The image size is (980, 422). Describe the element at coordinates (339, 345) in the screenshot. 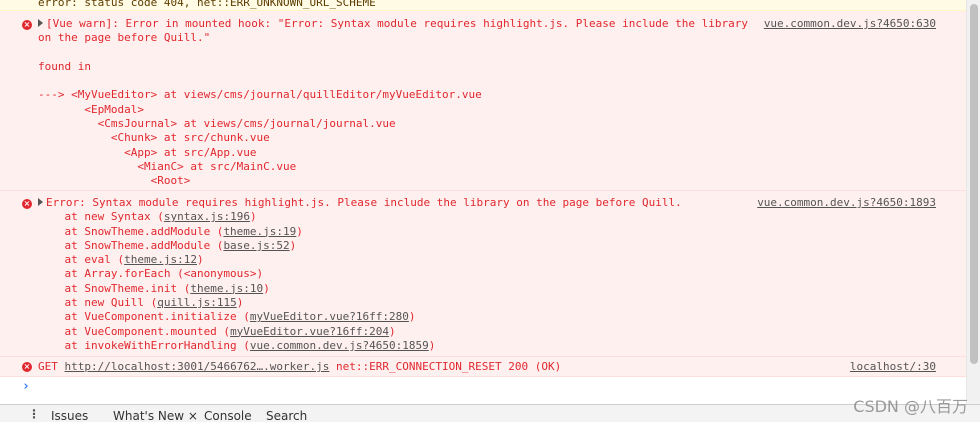

I see `stack-frame-link: vue.common.dev.js?4650:1859` at that location.